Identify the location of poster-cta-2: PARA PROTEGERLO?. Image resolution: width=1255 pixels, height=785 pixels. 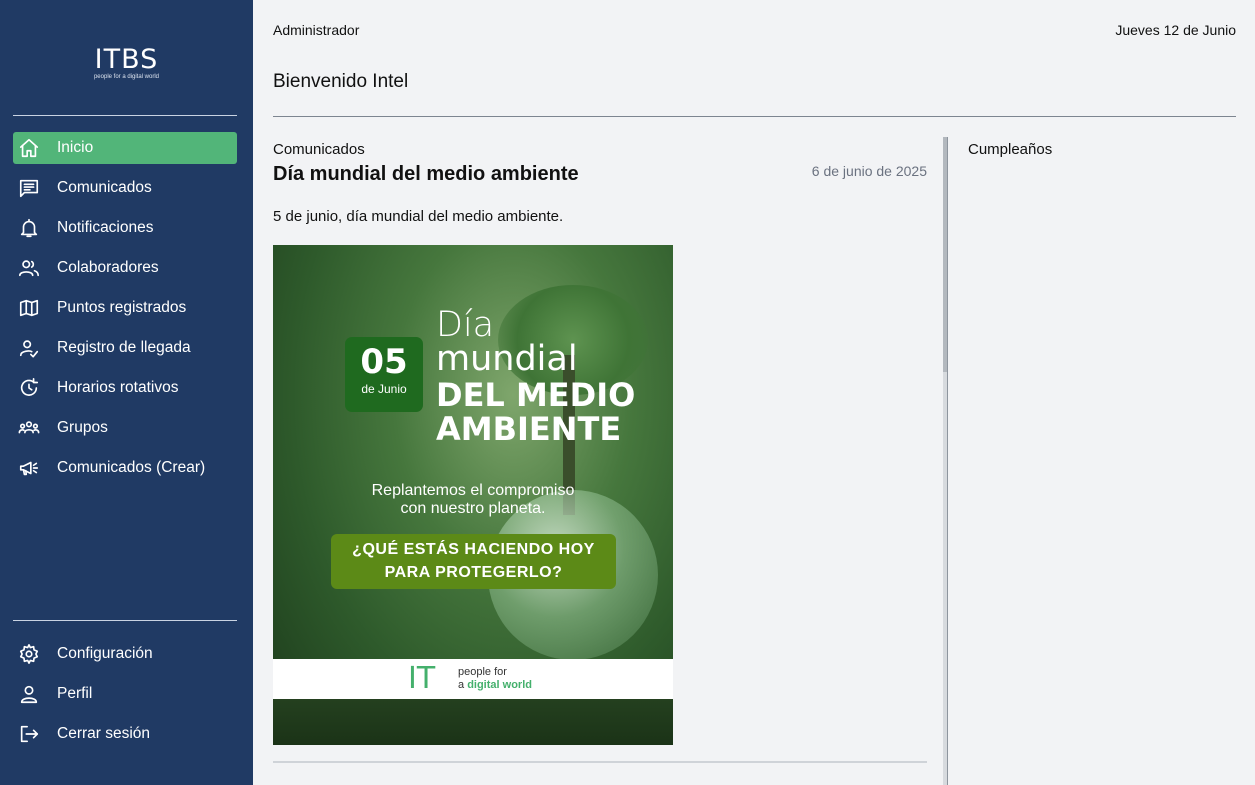
(473, 572).